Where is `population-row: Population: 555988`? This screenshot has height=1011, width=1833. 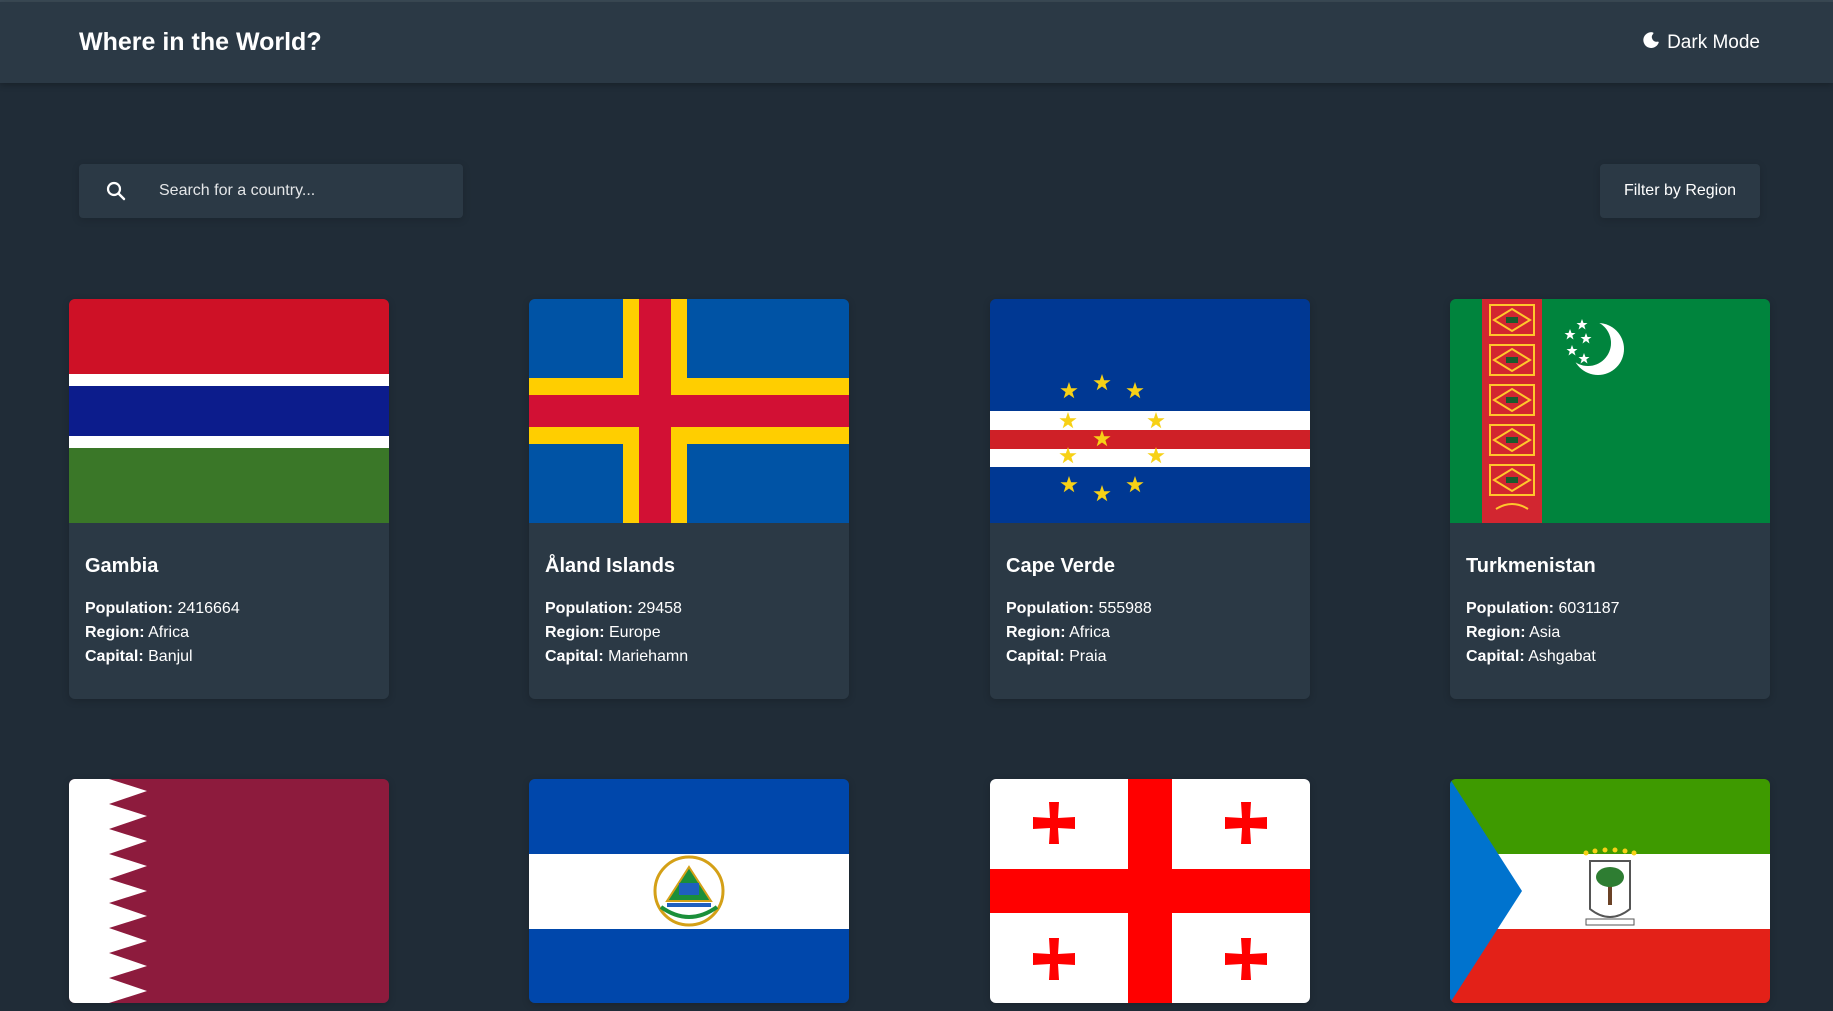 population-row: Population: 555988 is located at coordinates (1079, 608).